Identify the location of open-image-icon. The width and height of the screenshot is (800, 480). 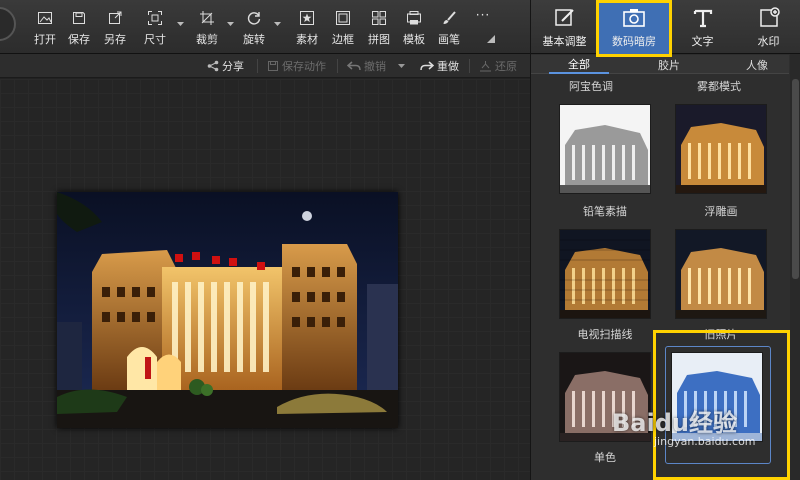
(45, 18).